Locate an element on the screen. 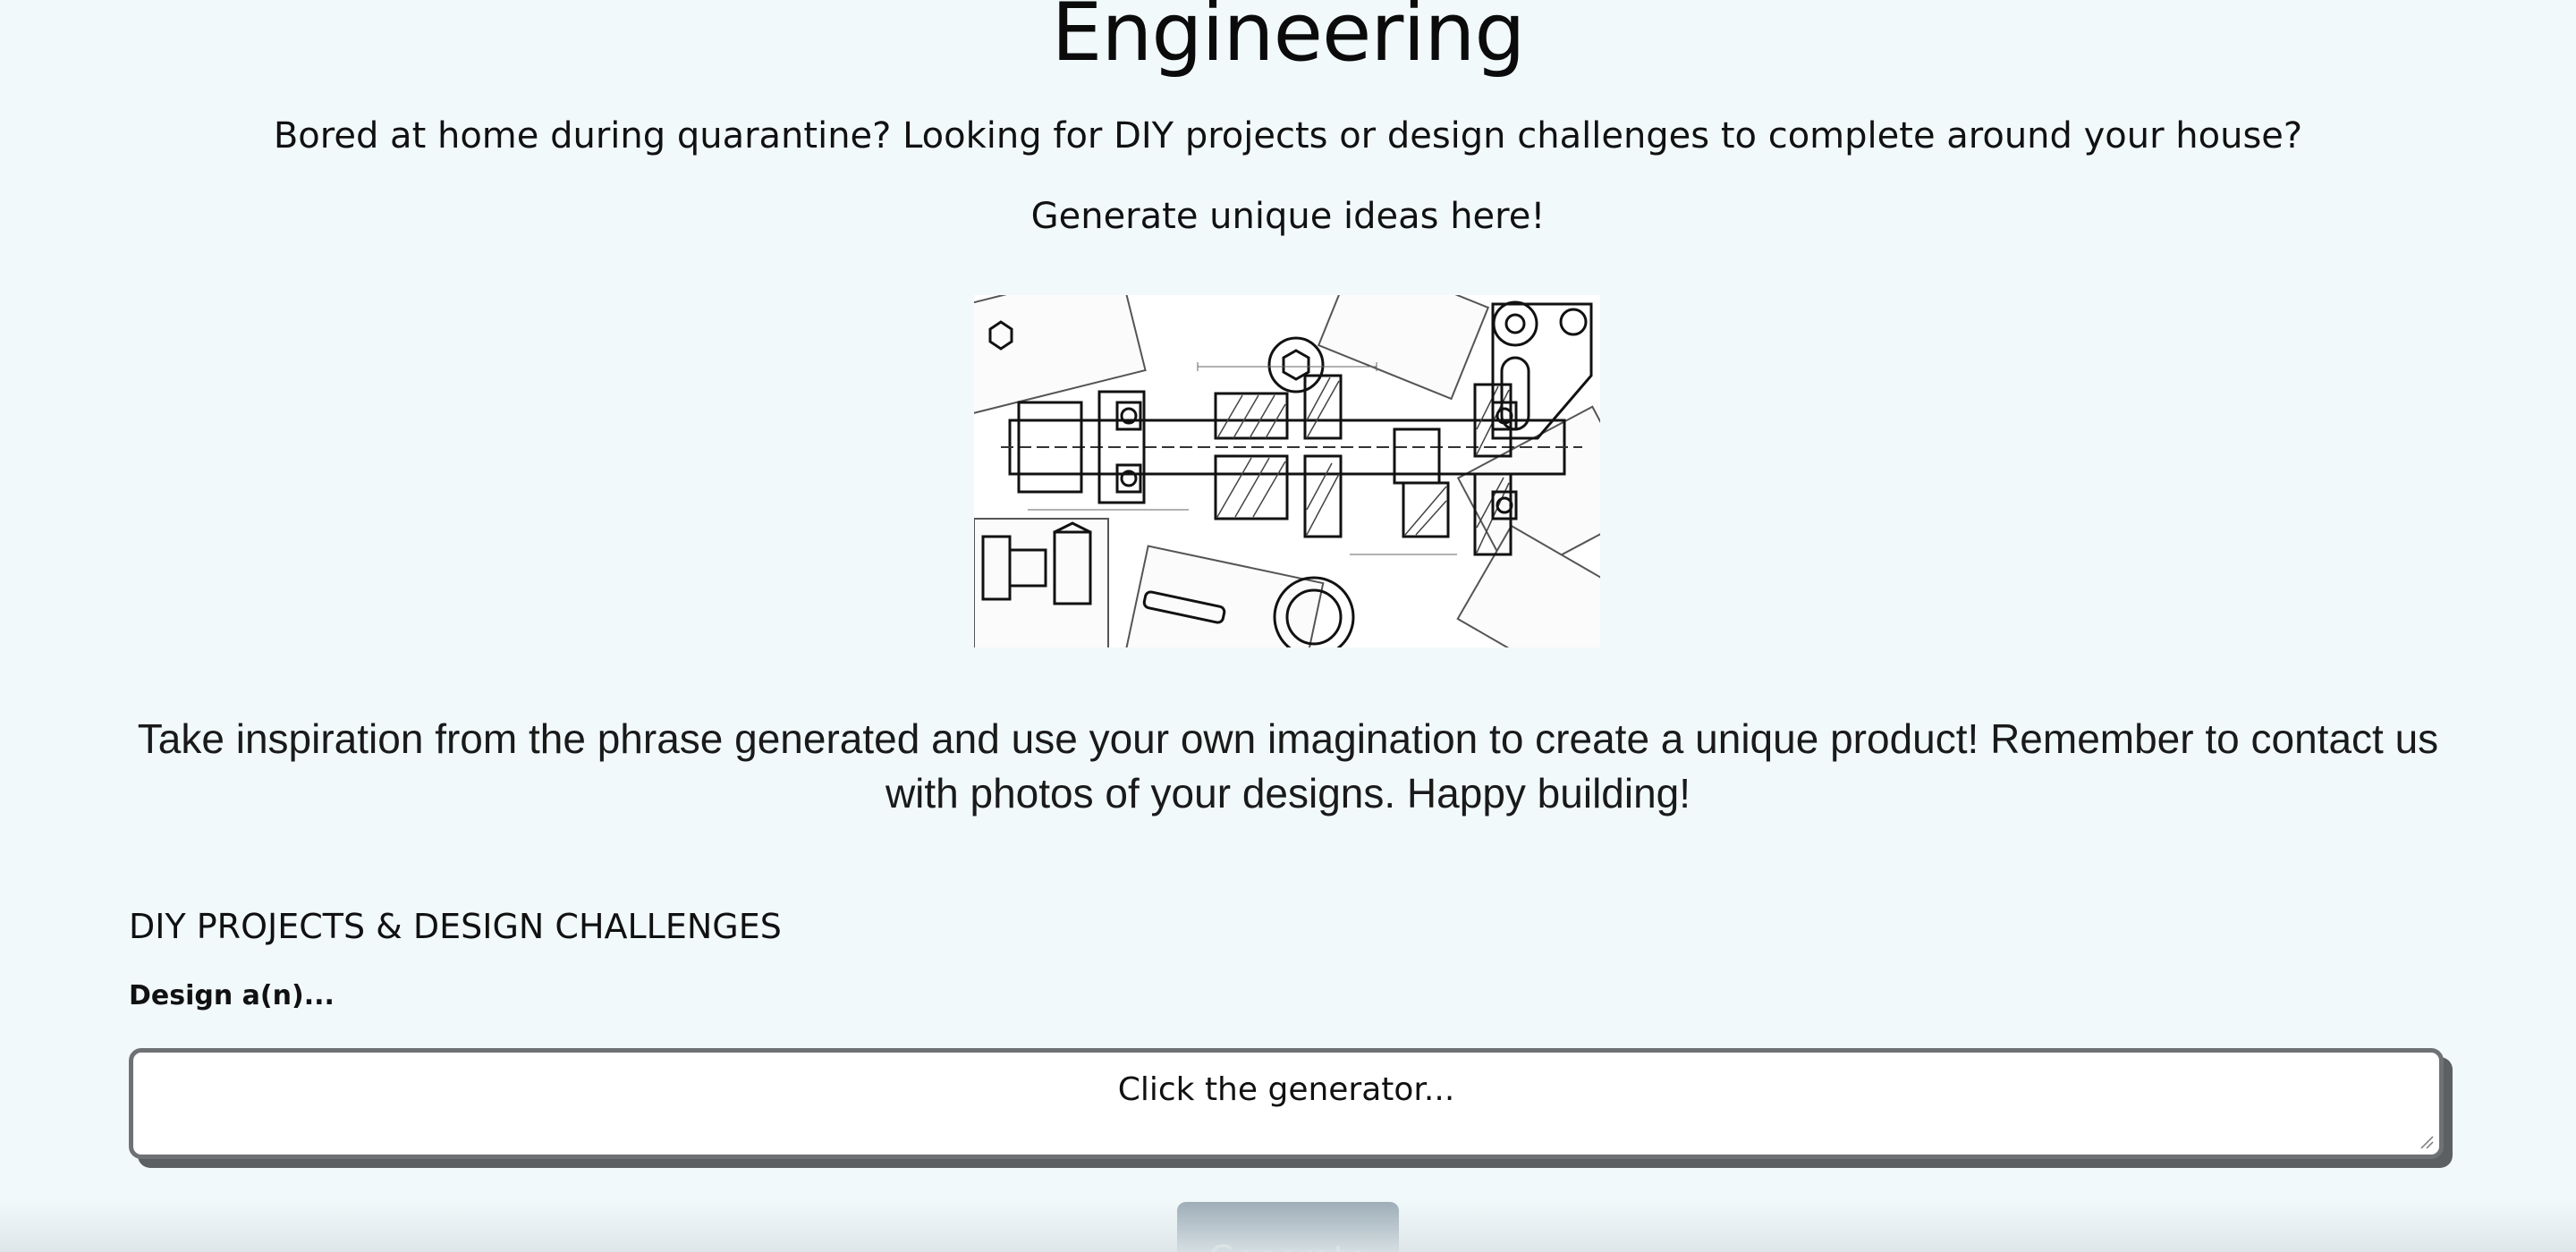  page-title: Engineering is located at coordinates (1288, 40).